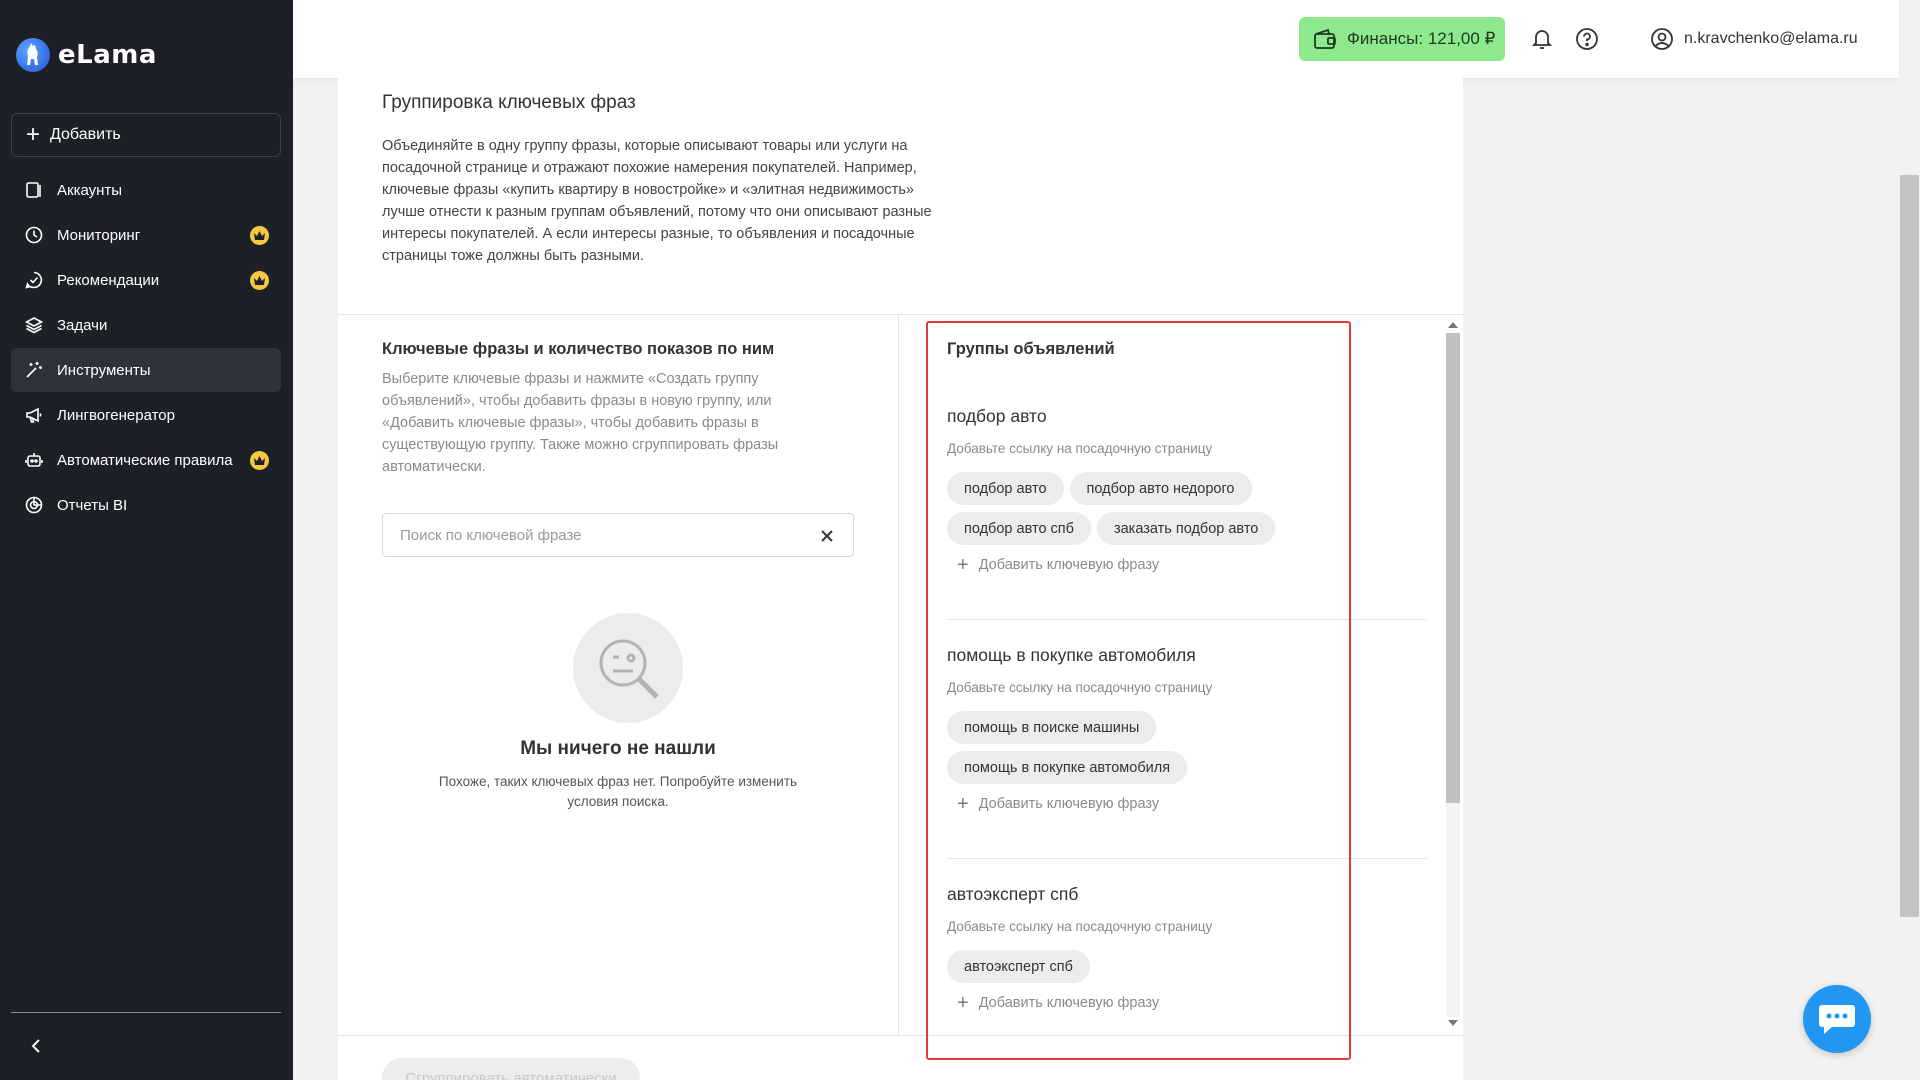  I want to click on sidebar-item-reports-bi: Отчеты BI, so click(146, 505).